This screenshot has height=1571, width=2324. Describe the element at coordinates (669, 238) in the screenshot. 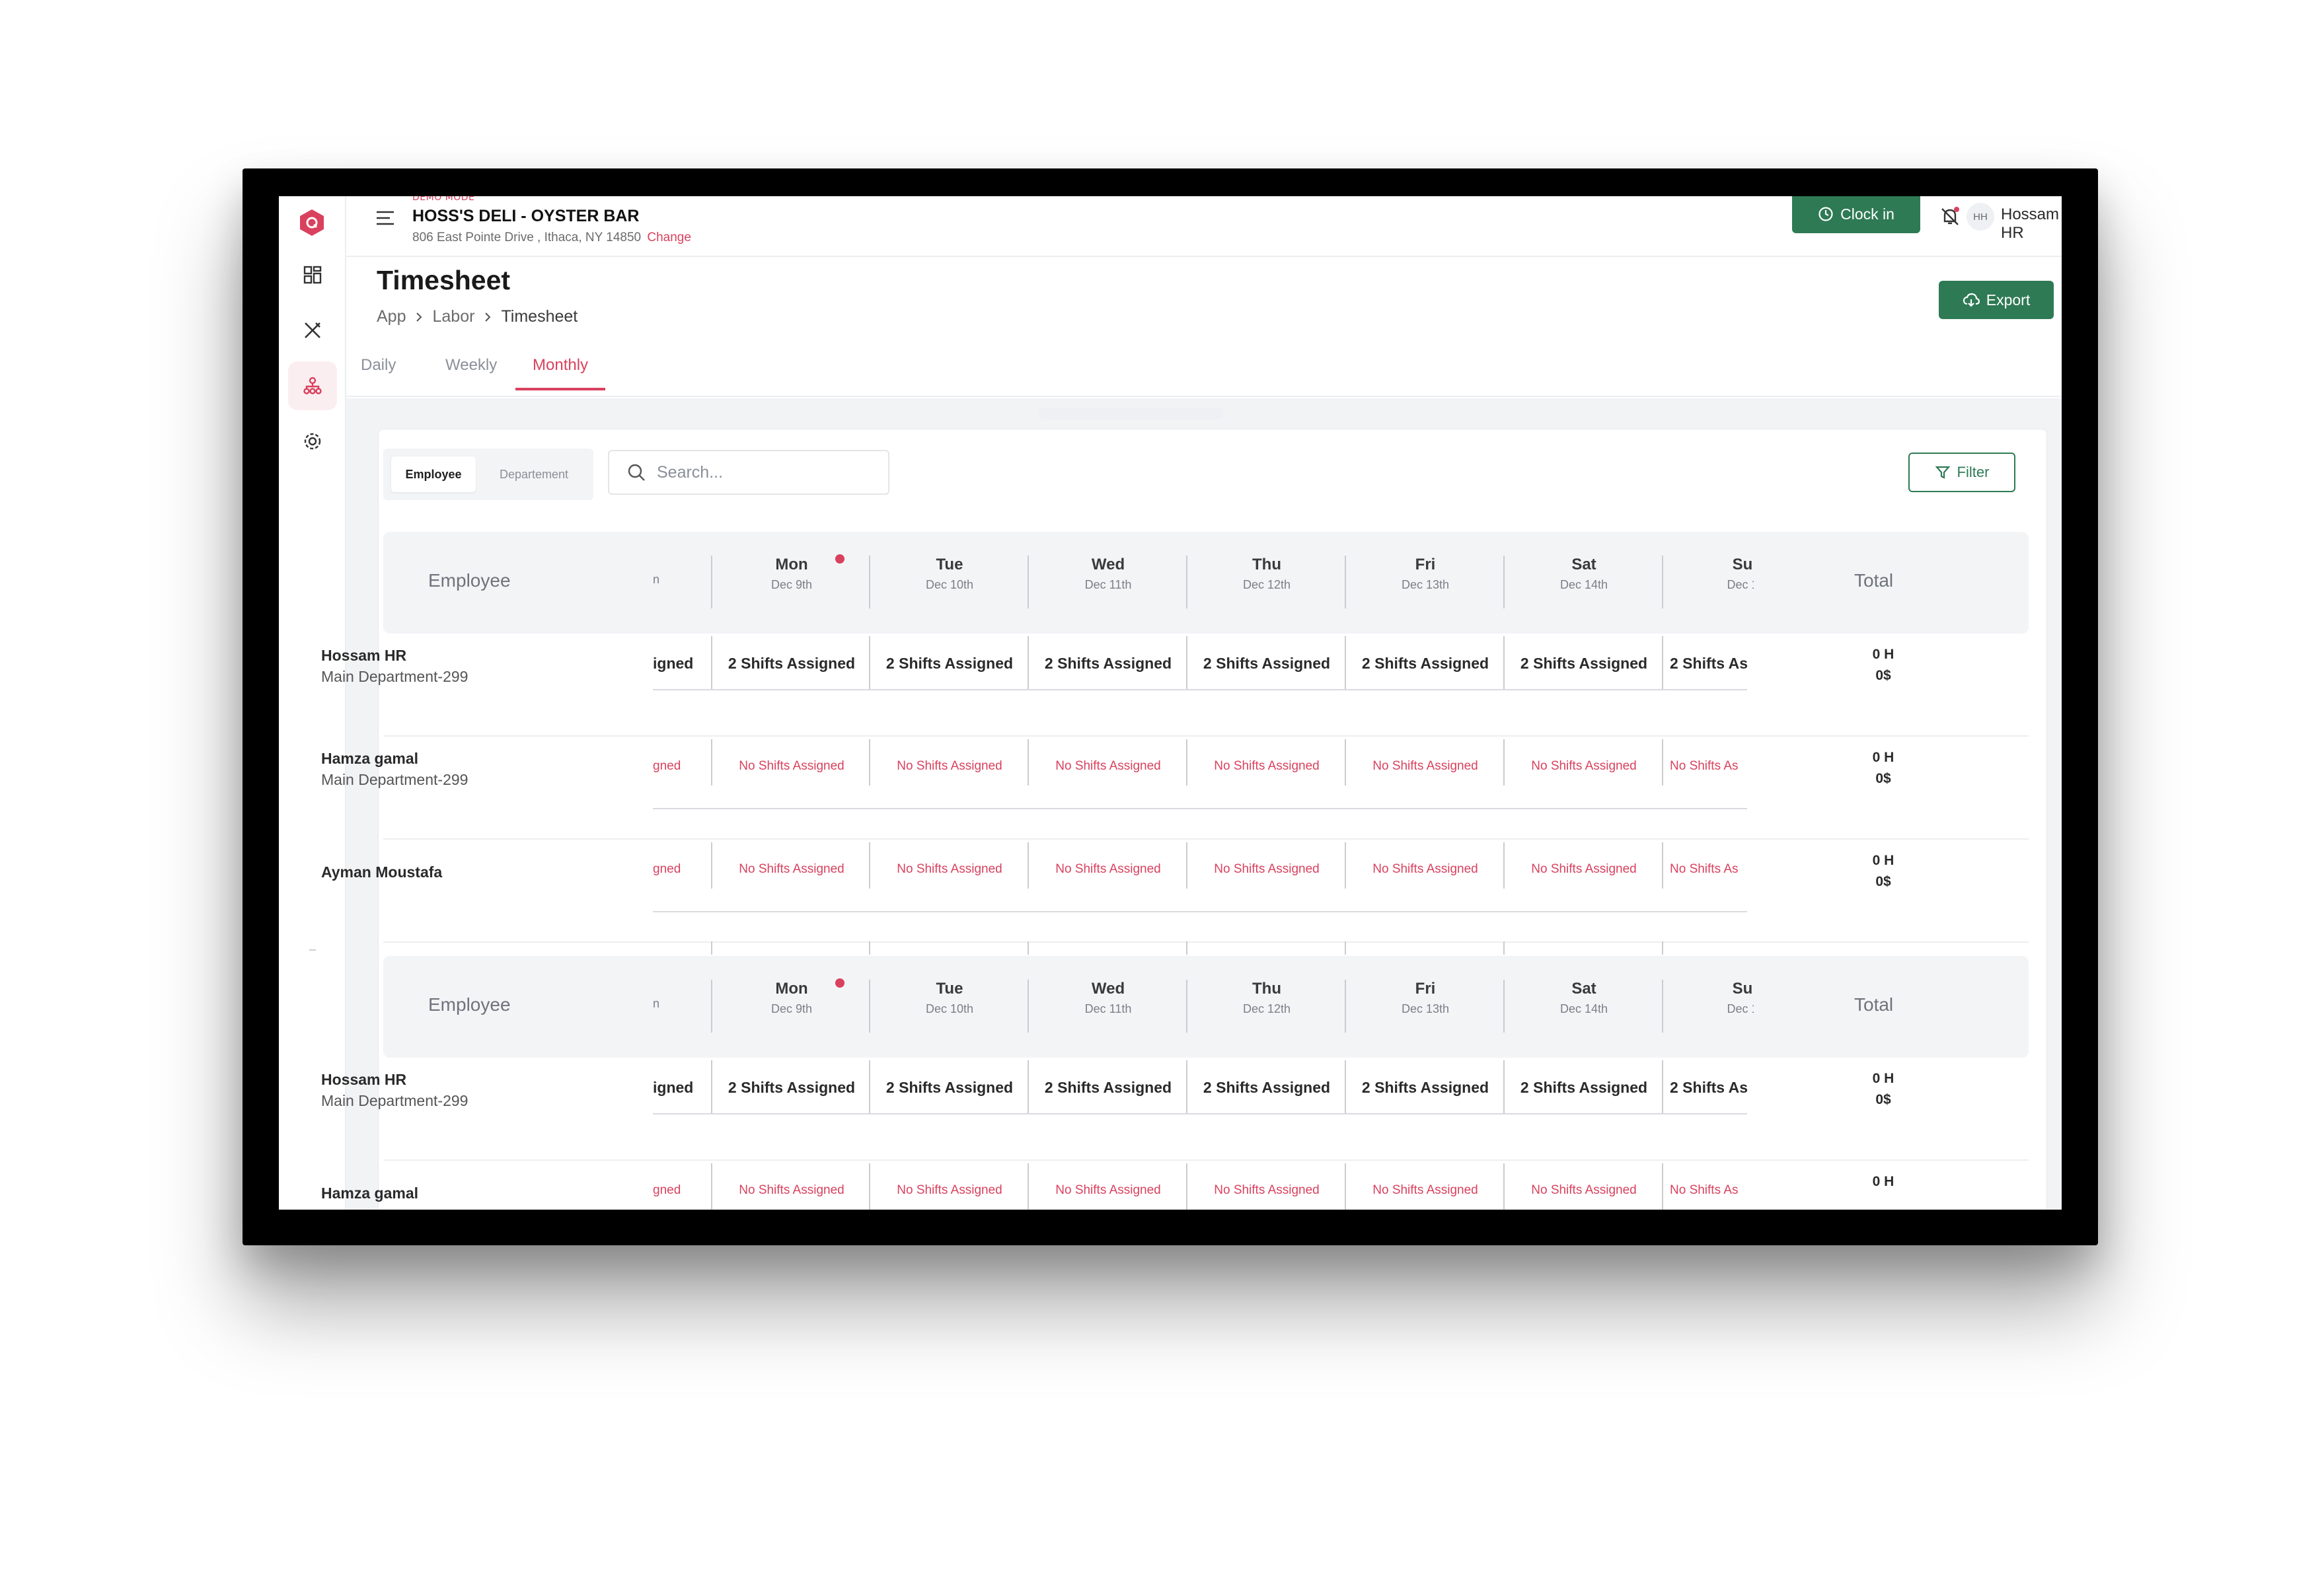

I see `change-store-link: Change` at that location.